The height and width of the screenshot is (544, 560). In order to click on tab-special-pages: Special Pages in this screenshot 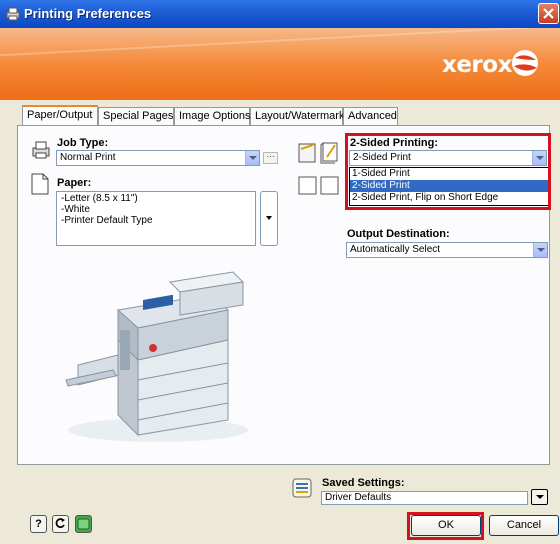, I will do `click(136, 116)`.